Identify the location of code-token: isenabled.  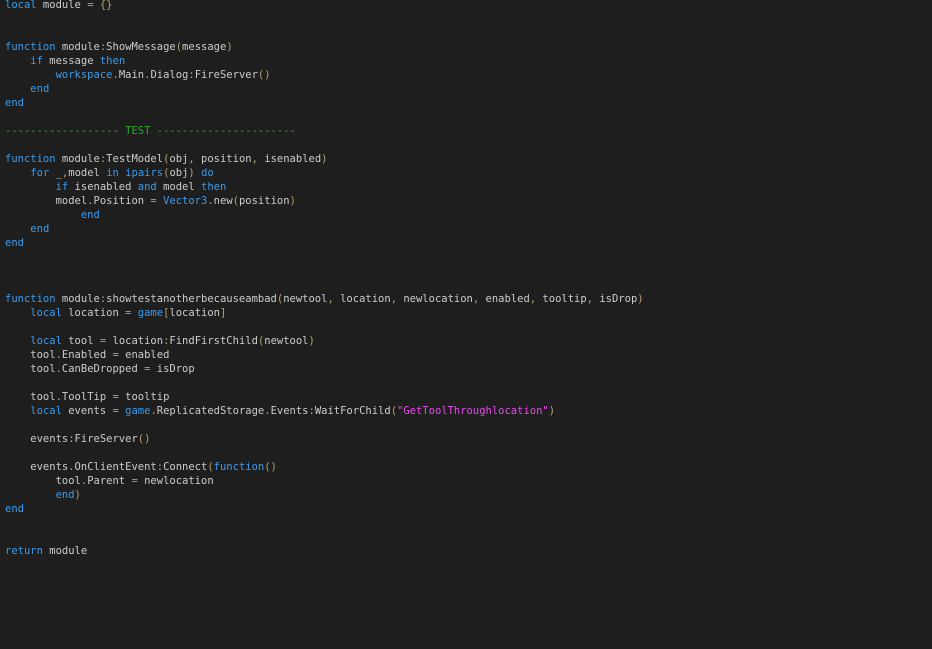
(289, 159).